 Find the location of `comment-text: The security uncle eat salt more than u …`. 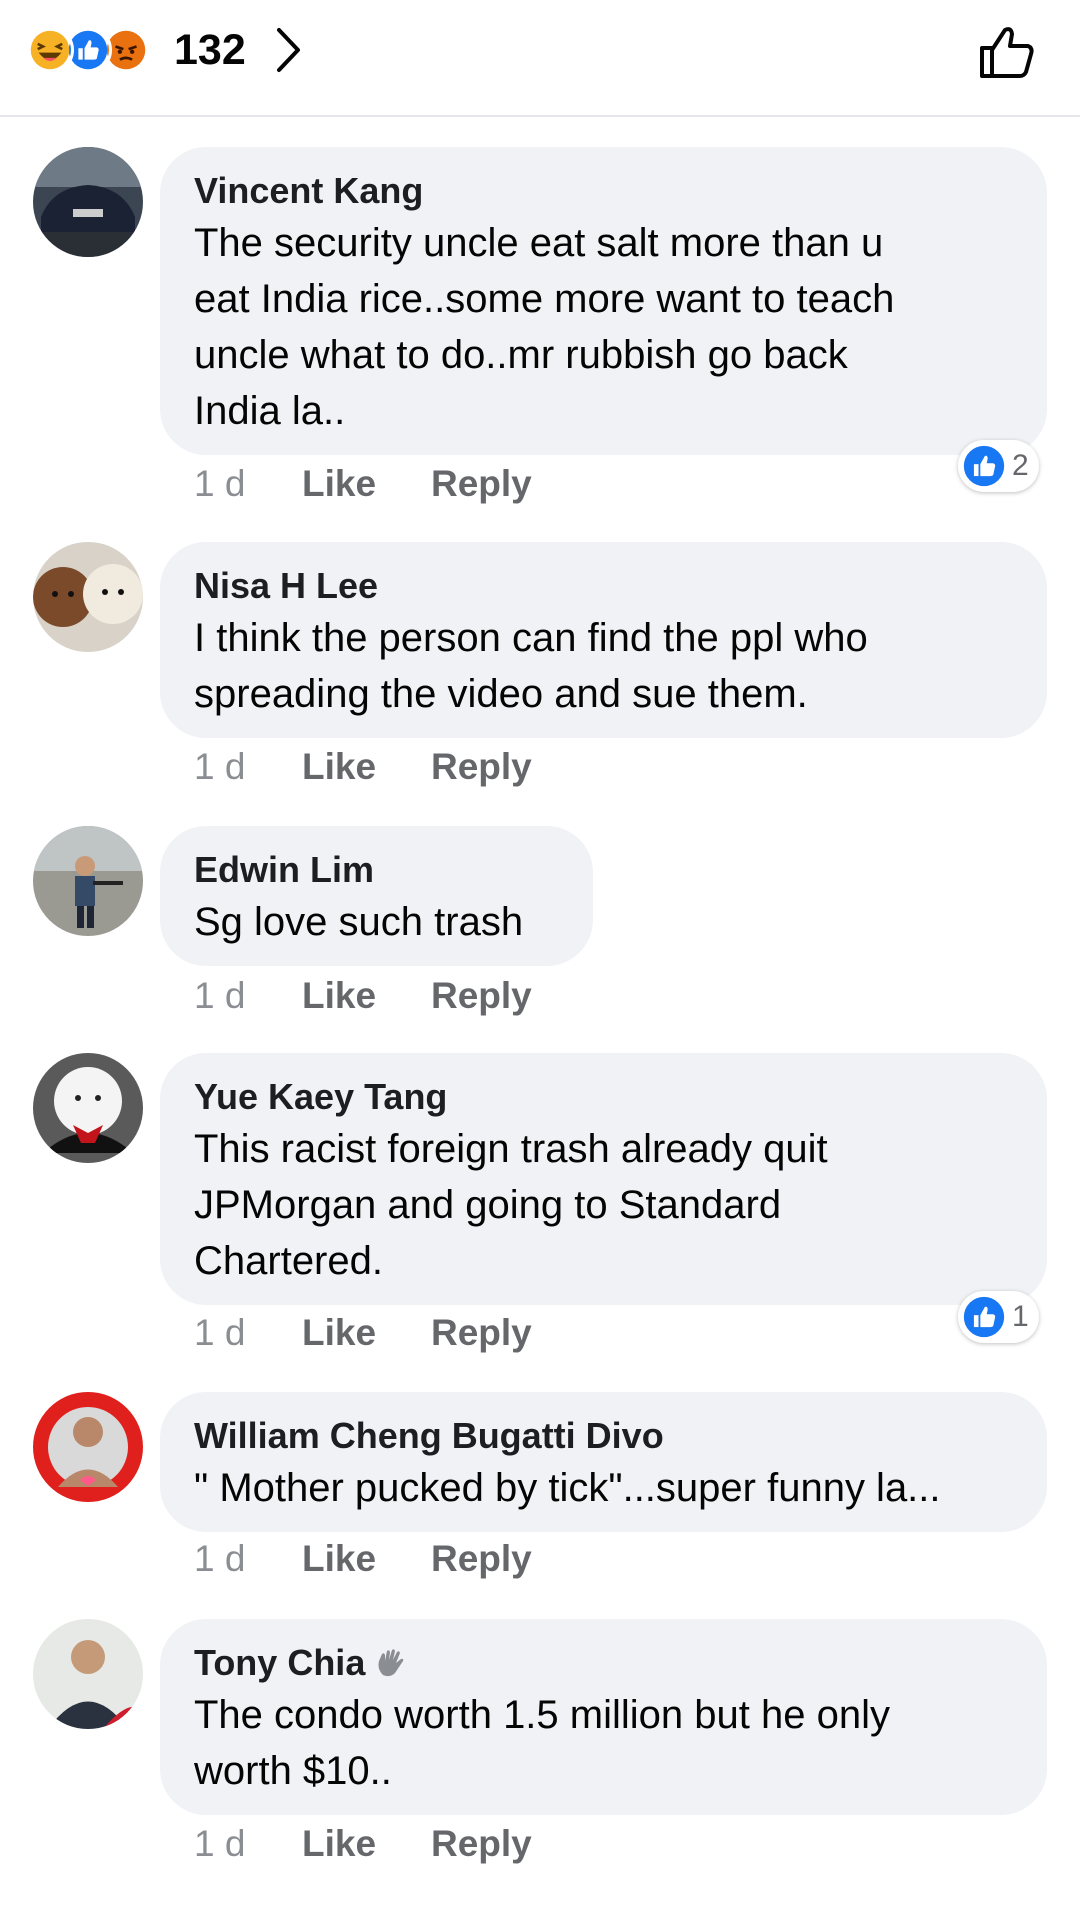

comment-text: The security uncle eat salt more than u … is located at coordinates (544, 327).